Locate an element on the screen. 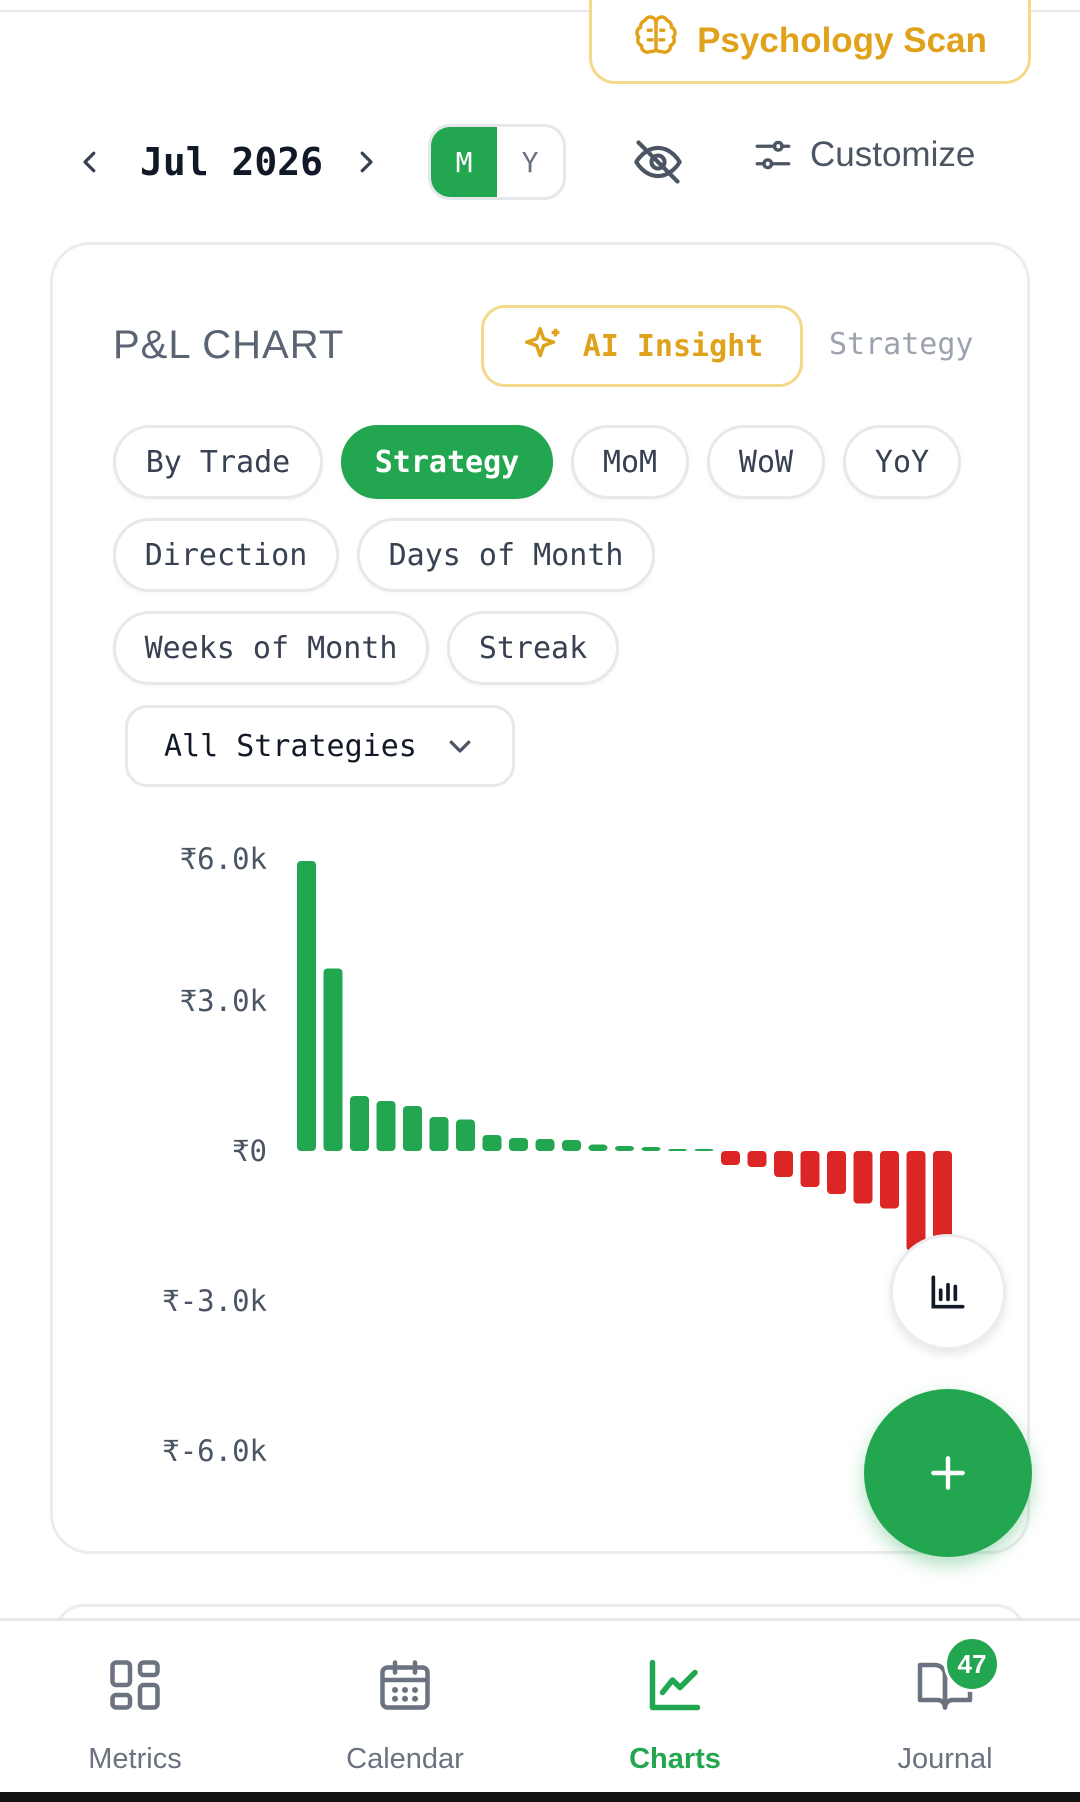 The height and width of the screenshot is (1802, 1080). nav-metrics-label: Metrics is located at coordinates (135, 1759).